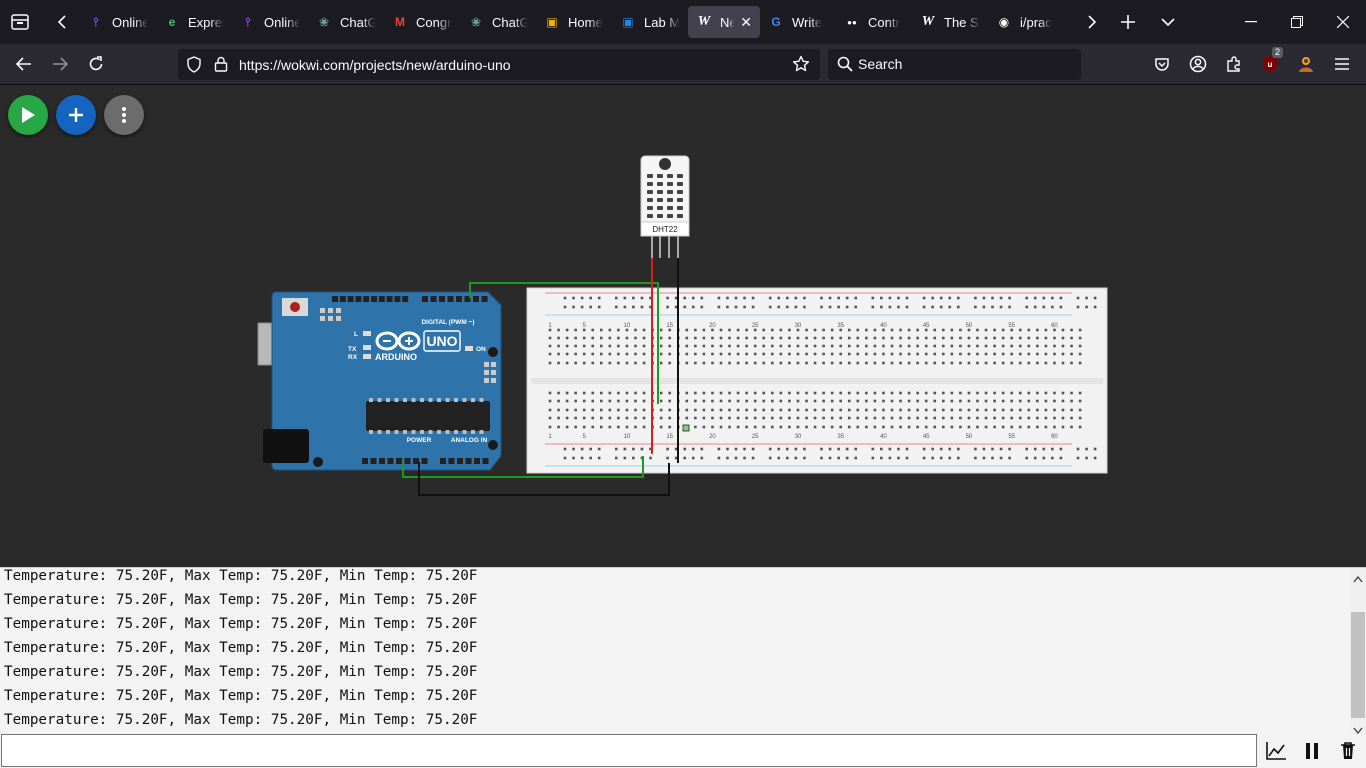 The height and width of the screenshot is (768, 1366). What do you see at coordinates (1342, 64) in the screenshot?
I see `app-menu-icon` at bounding box center [1342, 64].